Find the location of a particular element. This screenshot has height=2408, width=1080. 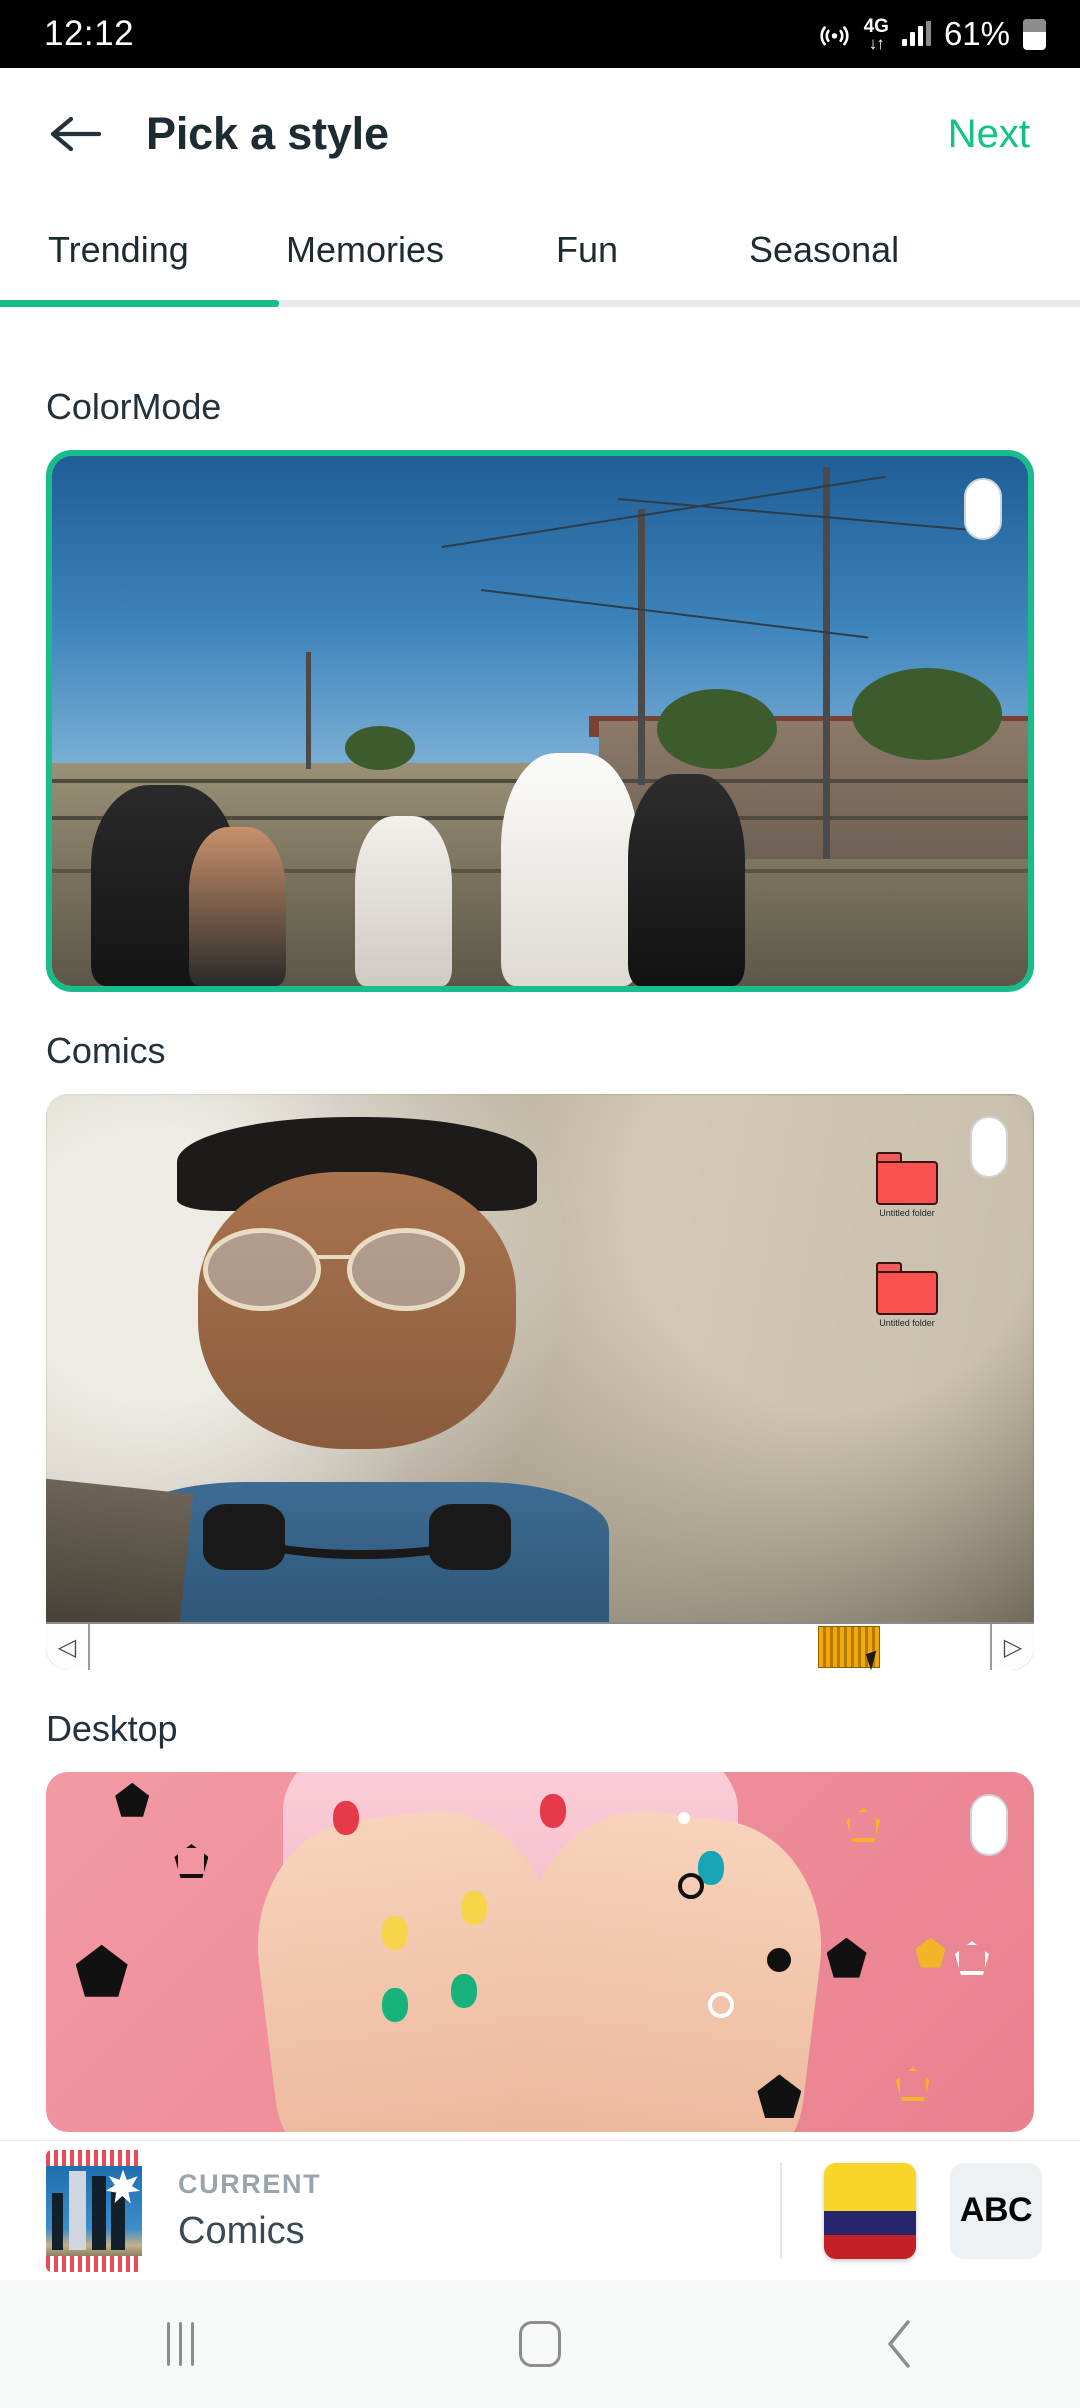

horizontal-scrollbar: ◁ ▷ is located at coordinates (540, 1646).